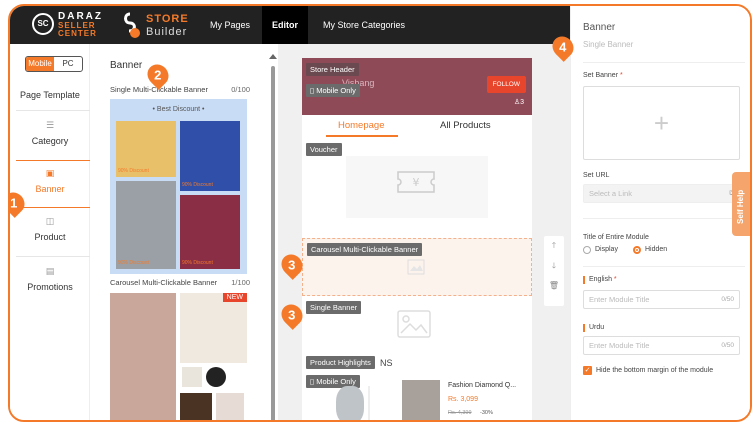 Image resolution: width=756 pixels, height=426 pixels. Describe the element at coordinates (164, 282) in the screenshot. I see `component-name: Carousel Multi-Clickable Banner` at that location.